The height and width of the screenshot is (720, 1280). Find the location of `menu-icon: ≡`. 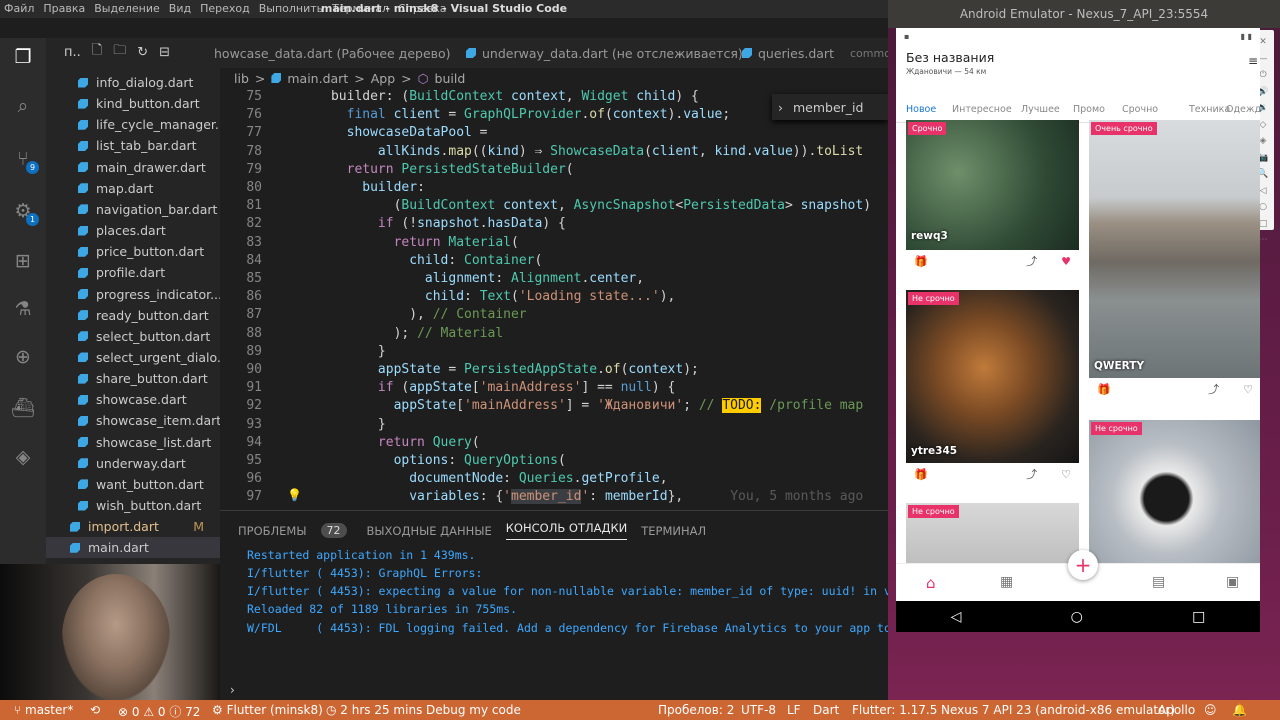

menu-icon: ≡ is located at coordinates (1253, 61).